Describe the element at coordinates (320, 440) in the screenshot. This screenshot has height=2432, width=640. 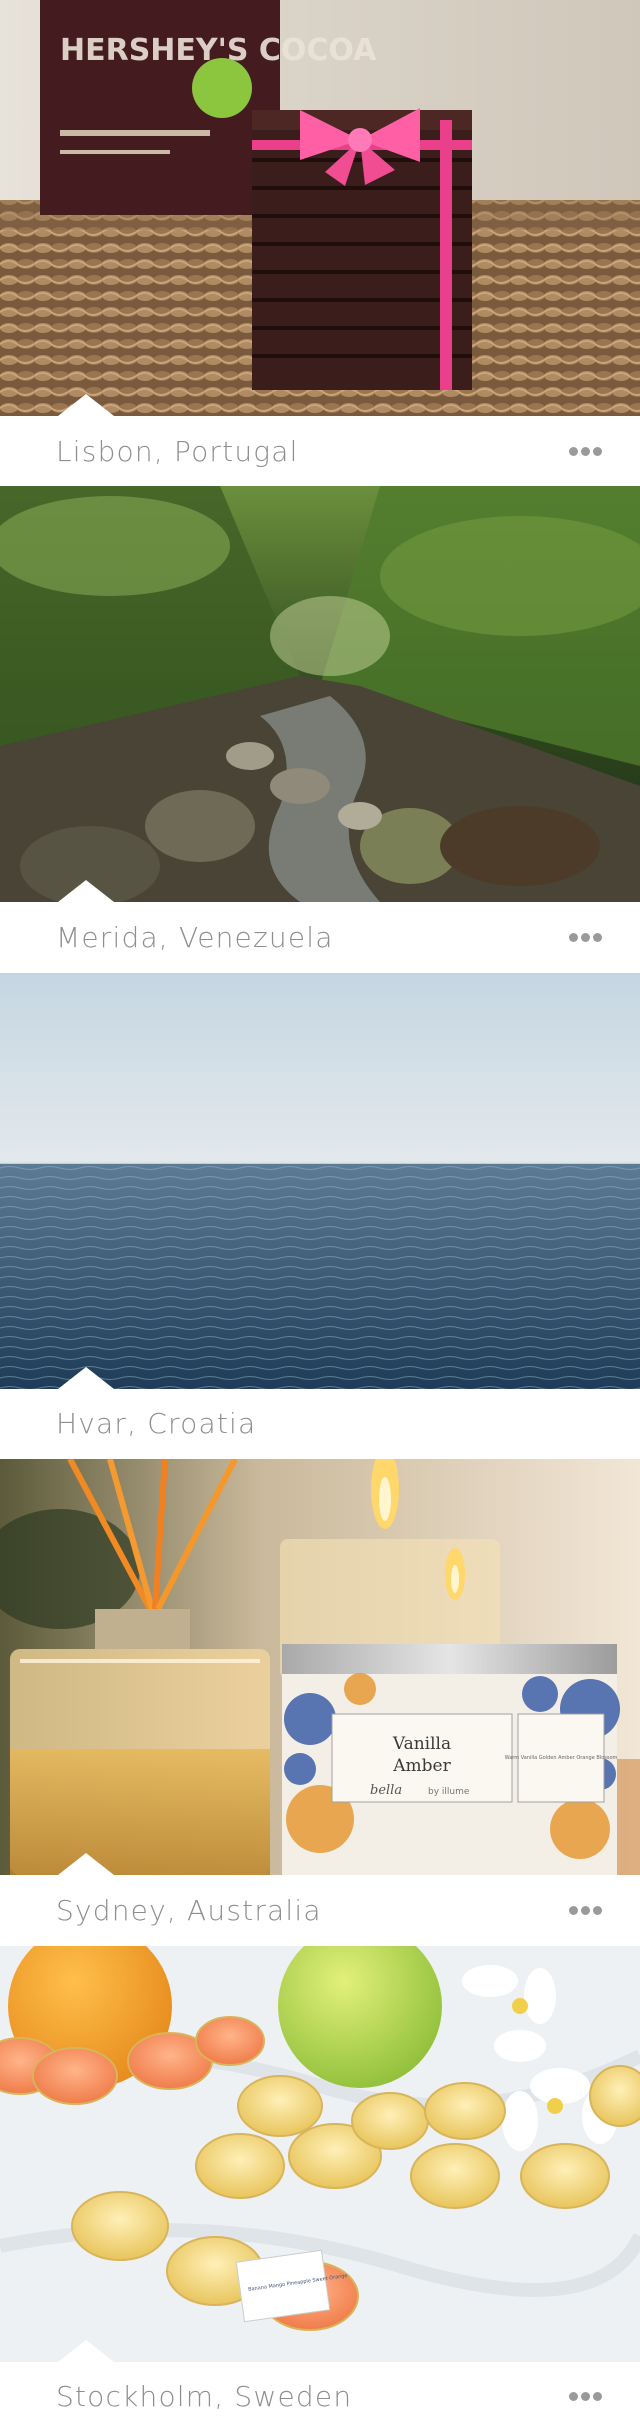
I see `card-caption: Lisbon, Portugal` at that location.